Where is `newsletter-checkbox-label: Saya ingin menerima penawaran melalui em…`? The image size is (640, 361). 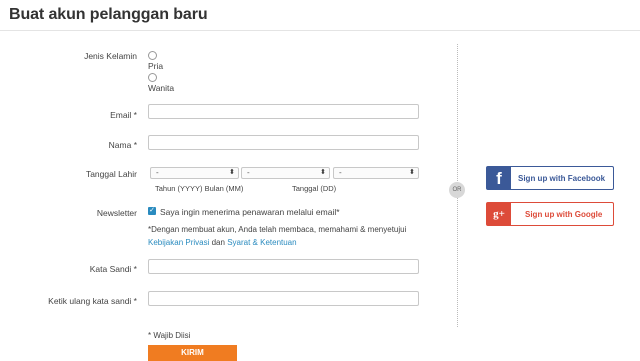 newsletter-checkbox-label: Saya ingin menerima penawaran melalui em… is located at coordinates (250, 212).